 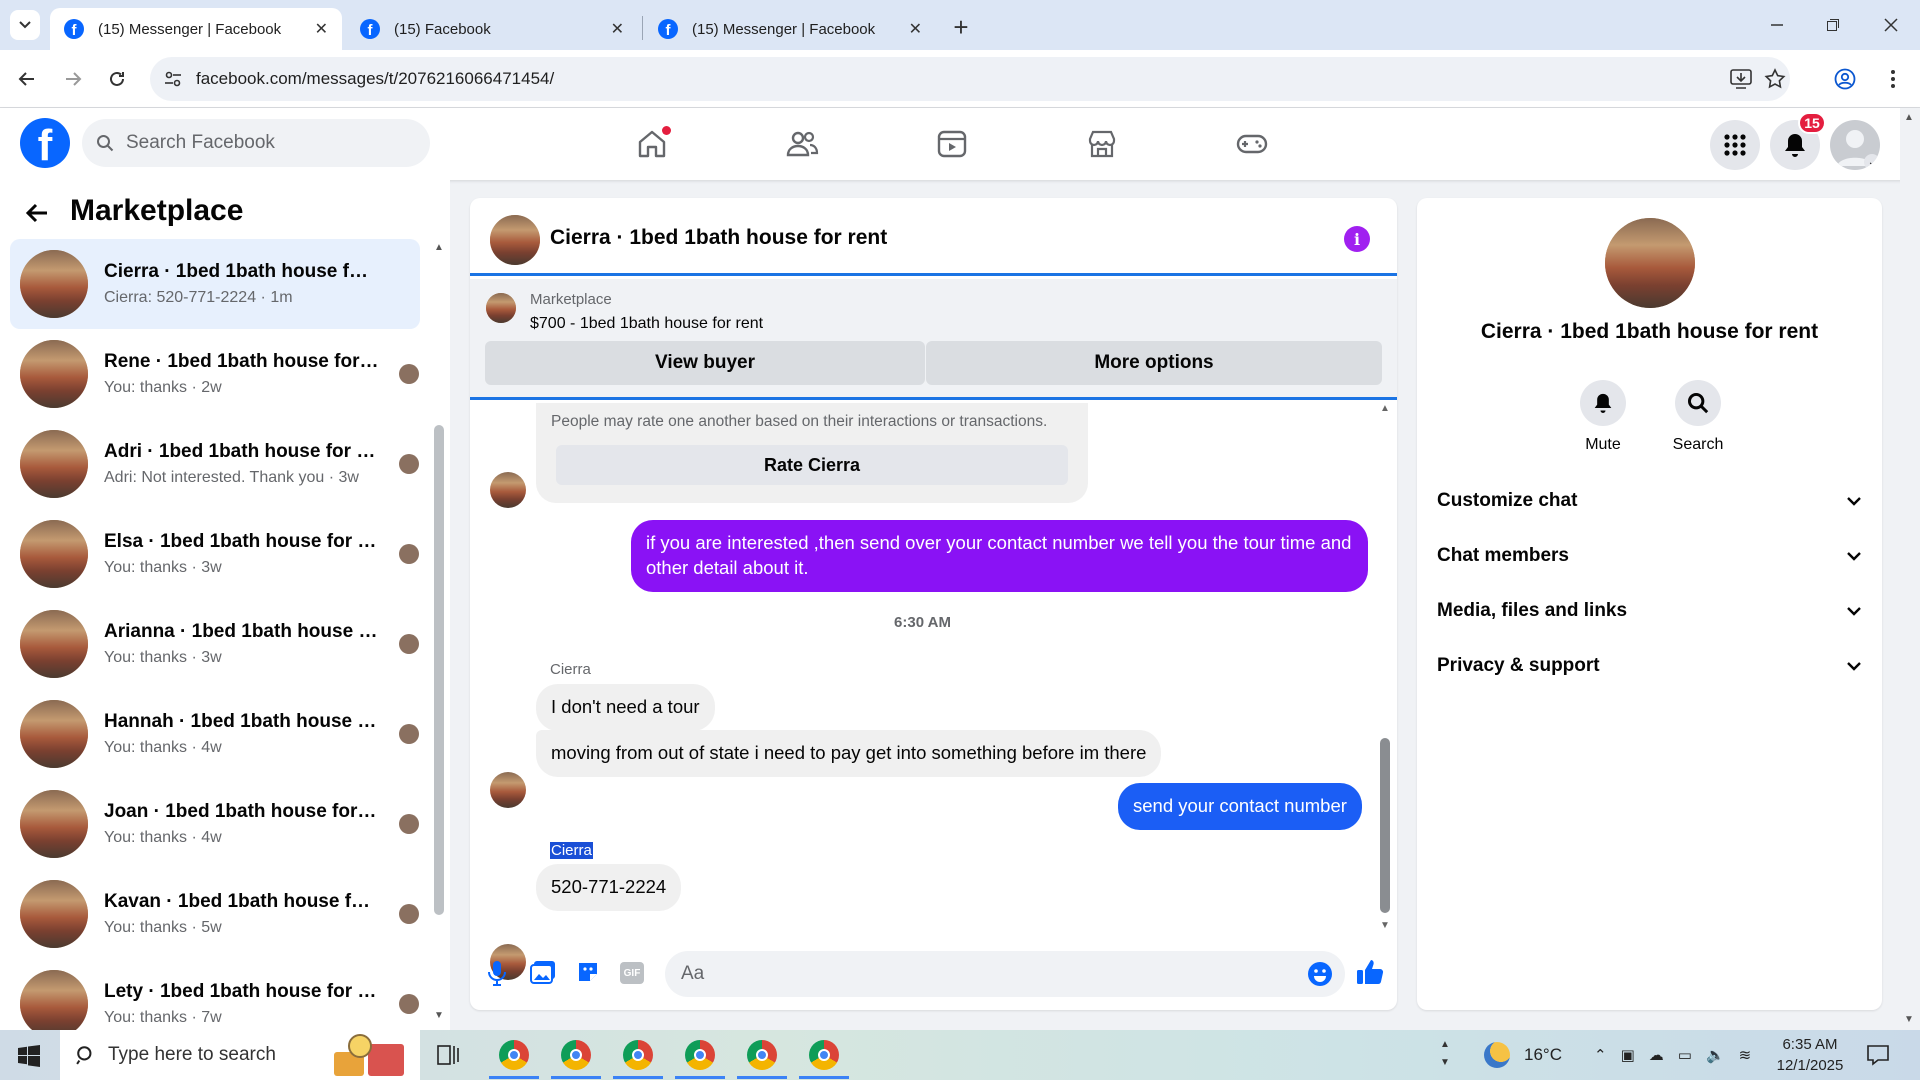 I want to click on listing-title: $700 - 1bed 1bath house for rent, so click(x=646, y=324).